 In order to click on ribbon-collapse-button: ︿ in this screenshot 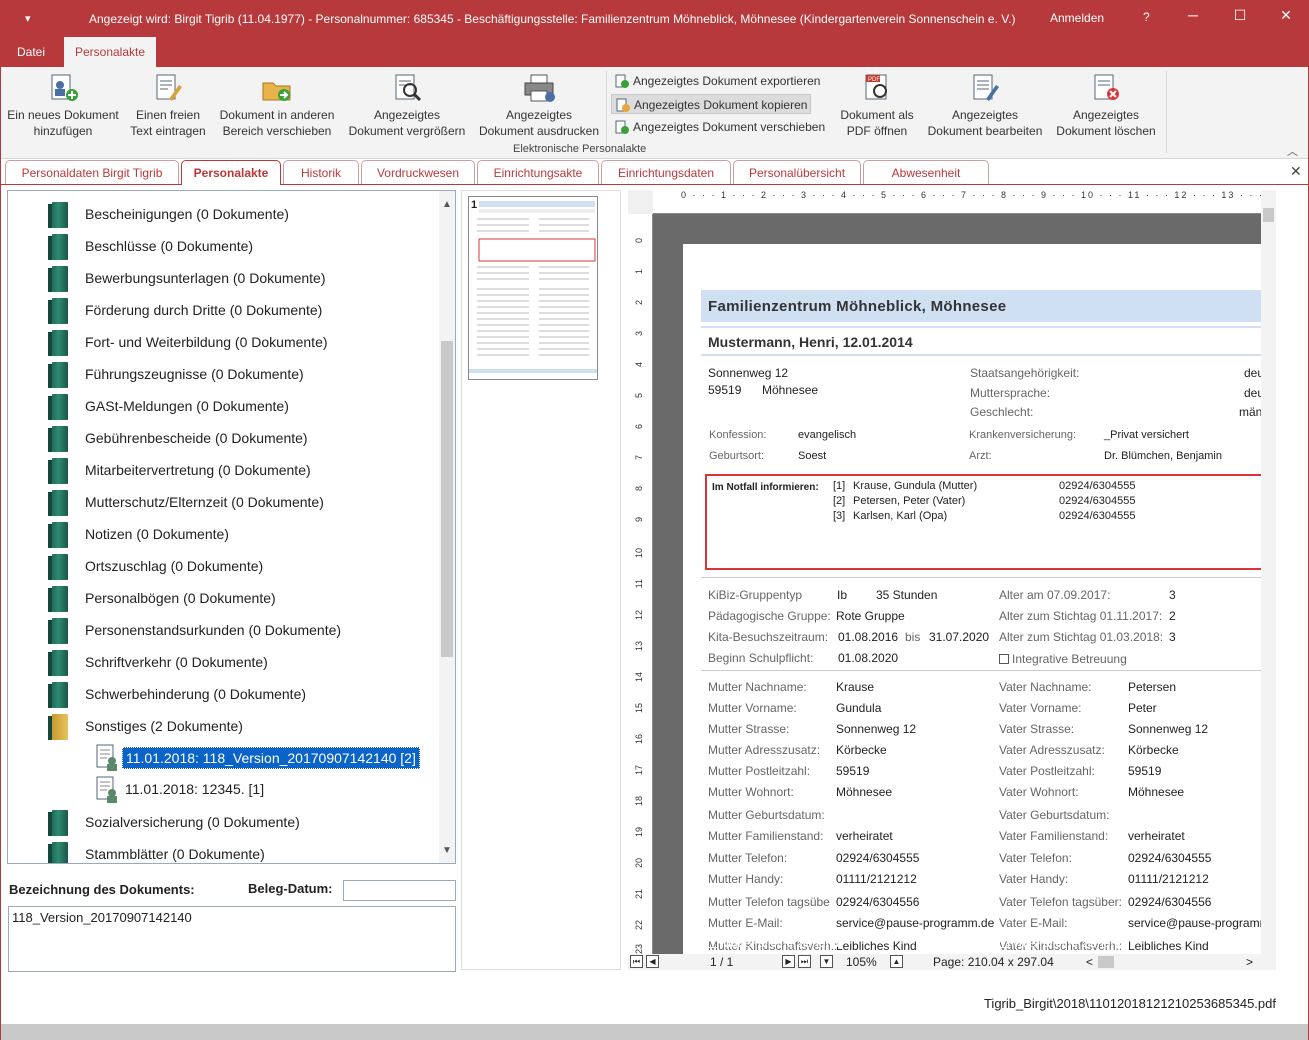, I will do `click(1292, 151)`.